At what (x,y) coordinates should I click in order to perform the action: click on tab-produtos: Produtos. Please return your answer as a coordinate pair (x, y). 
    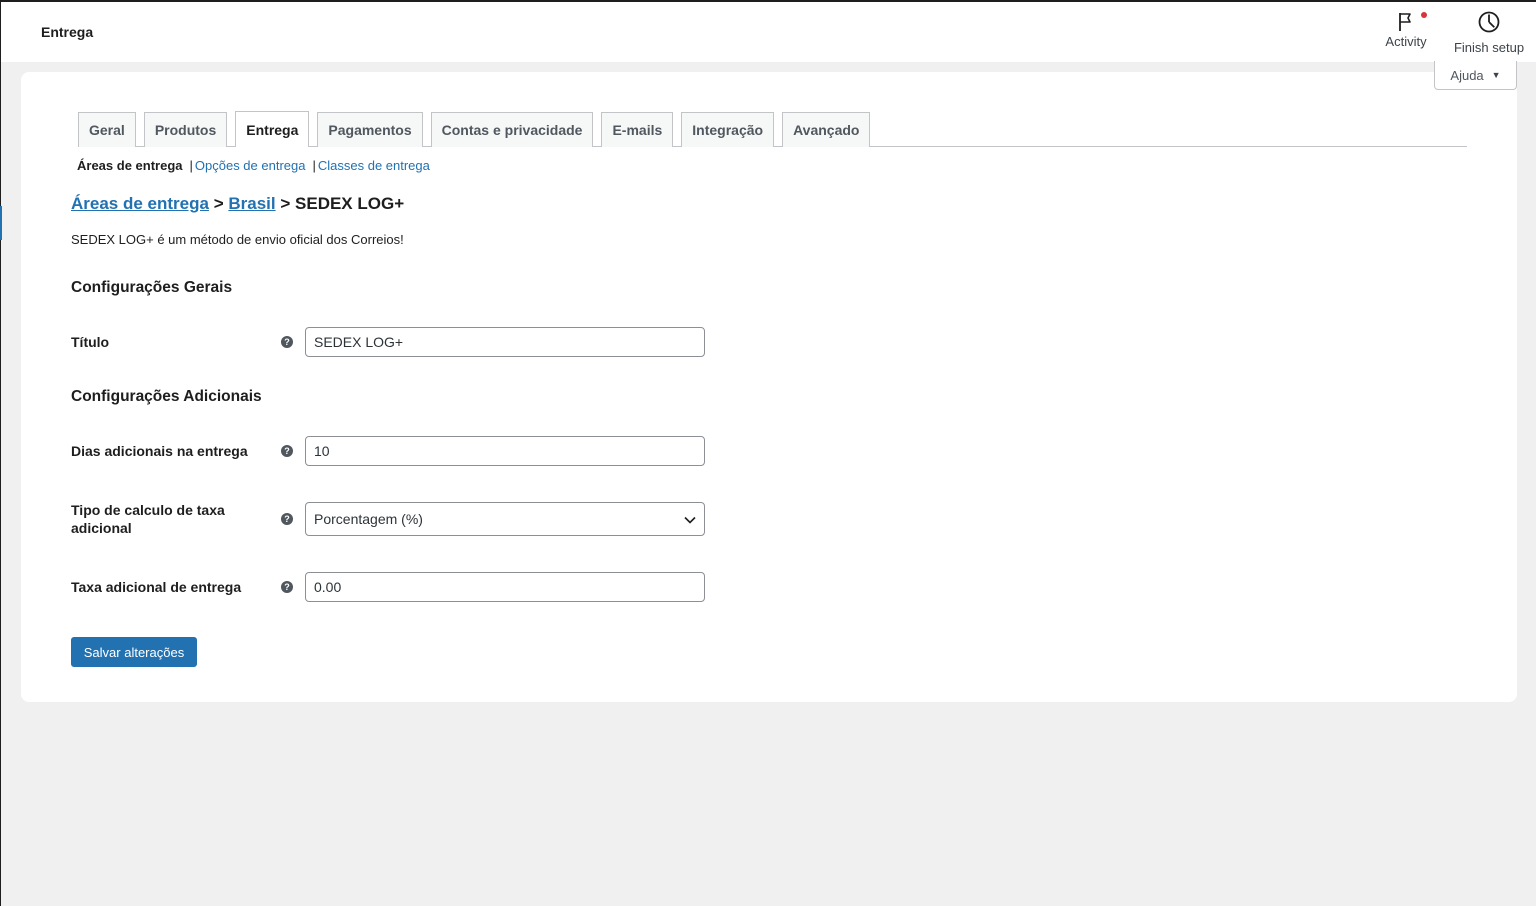
    Looking at the image, I should click on (185, 129).